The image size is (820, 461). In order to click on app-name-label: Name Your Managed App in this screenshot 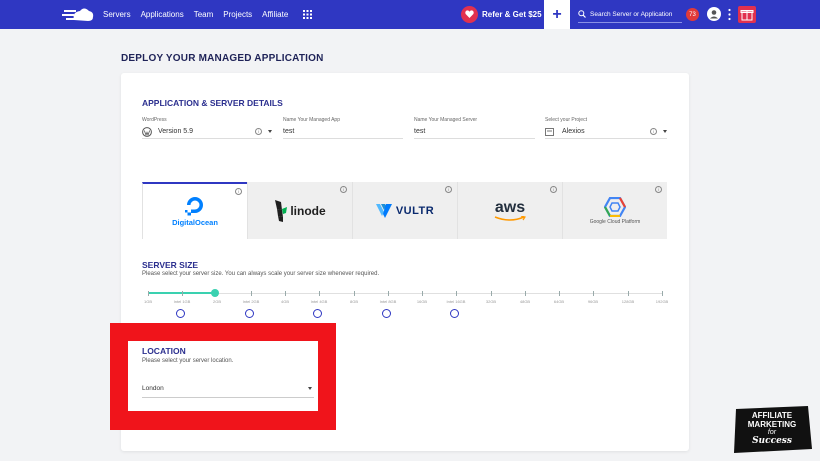, I will do `click(311, 120)`.